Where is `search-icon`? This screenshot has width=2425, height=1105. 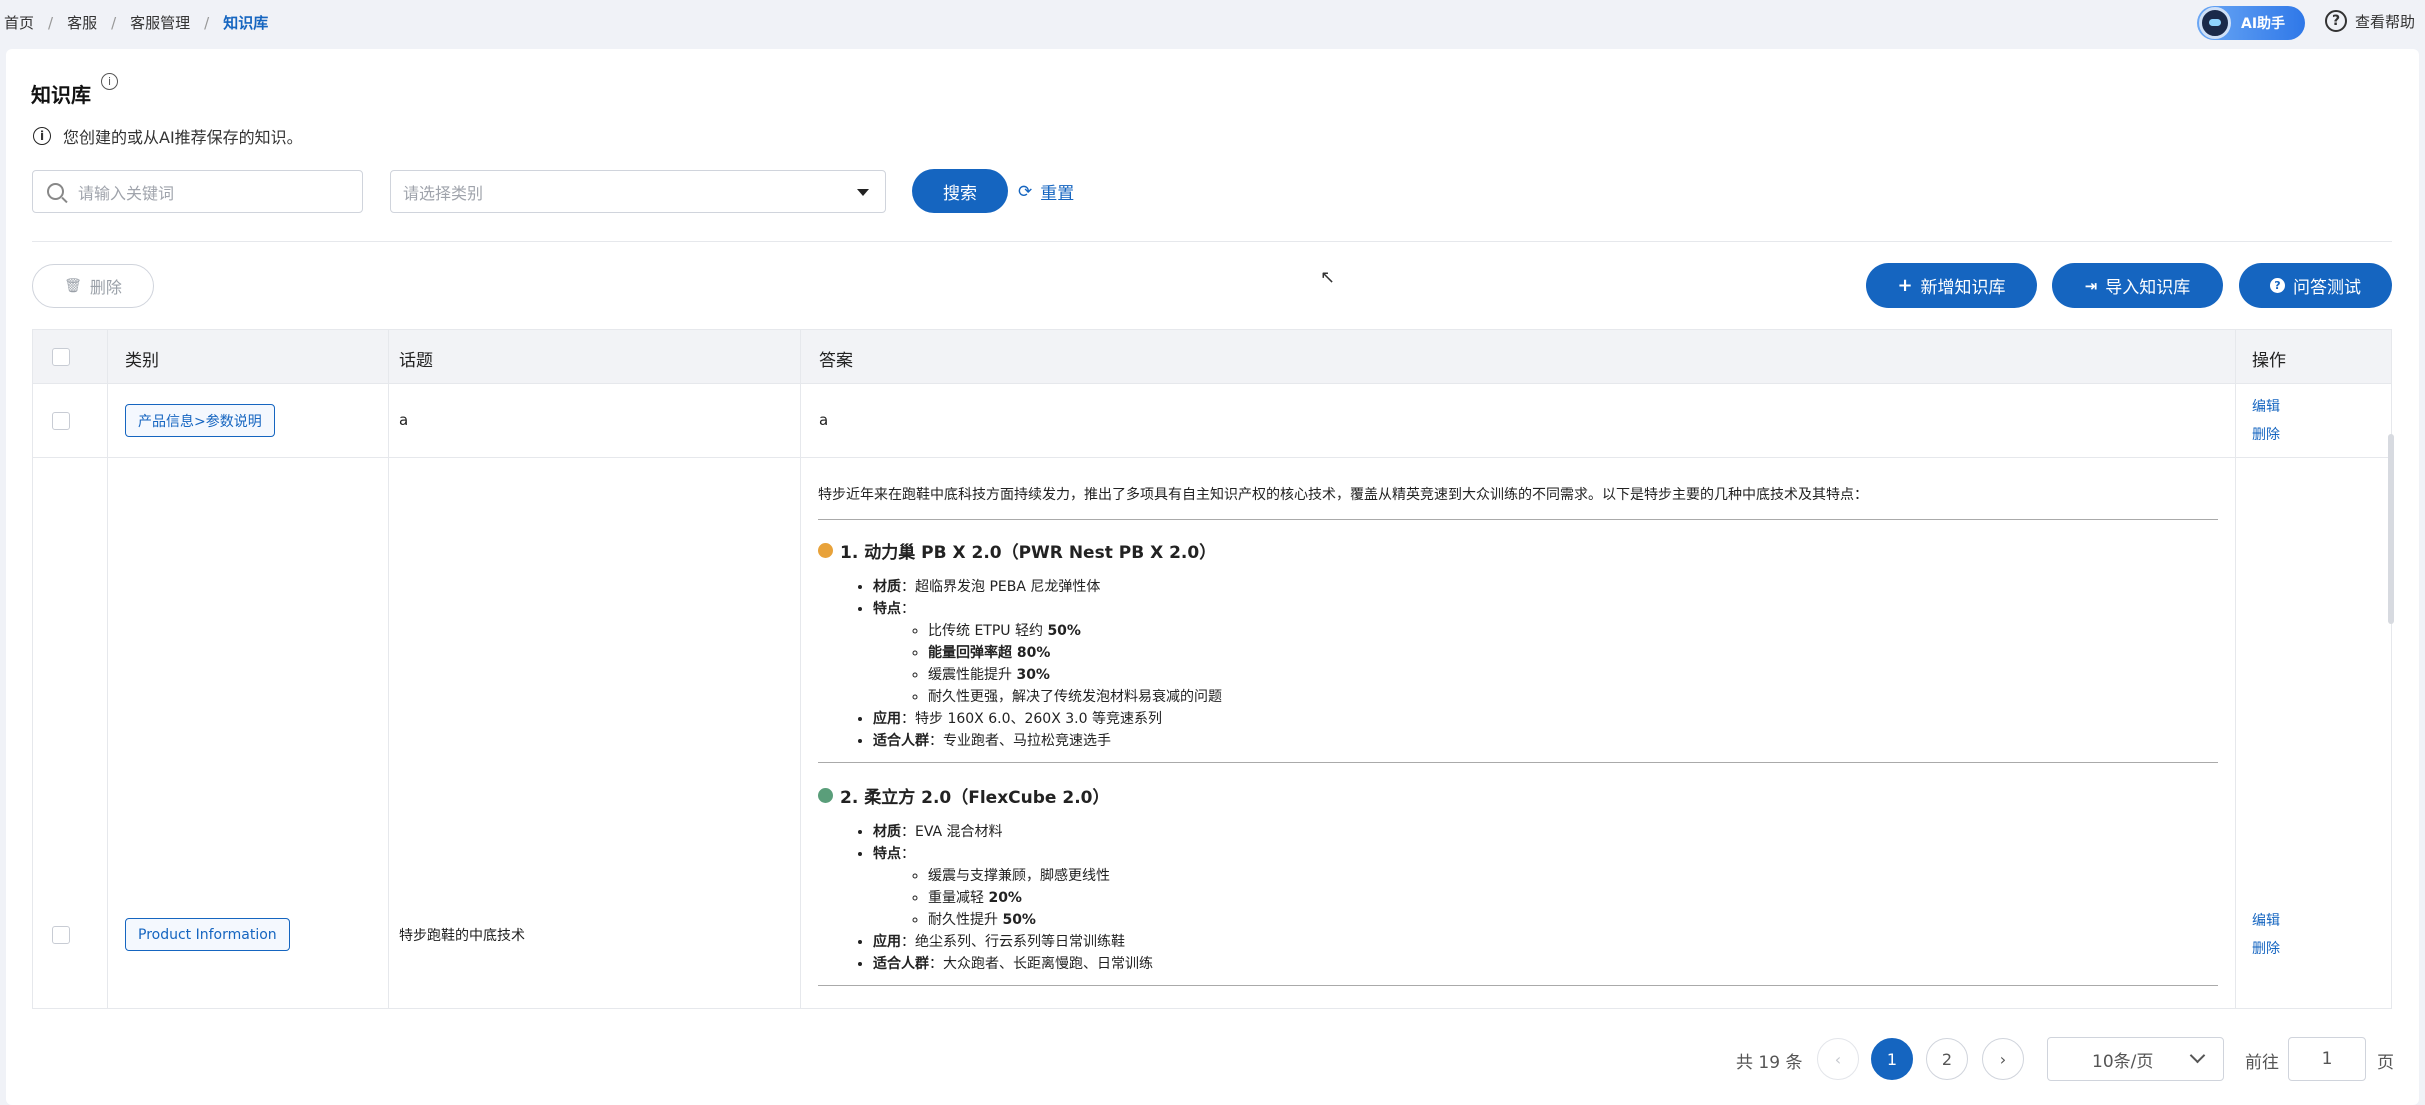 search-icon is located at coordinates (55, 191).